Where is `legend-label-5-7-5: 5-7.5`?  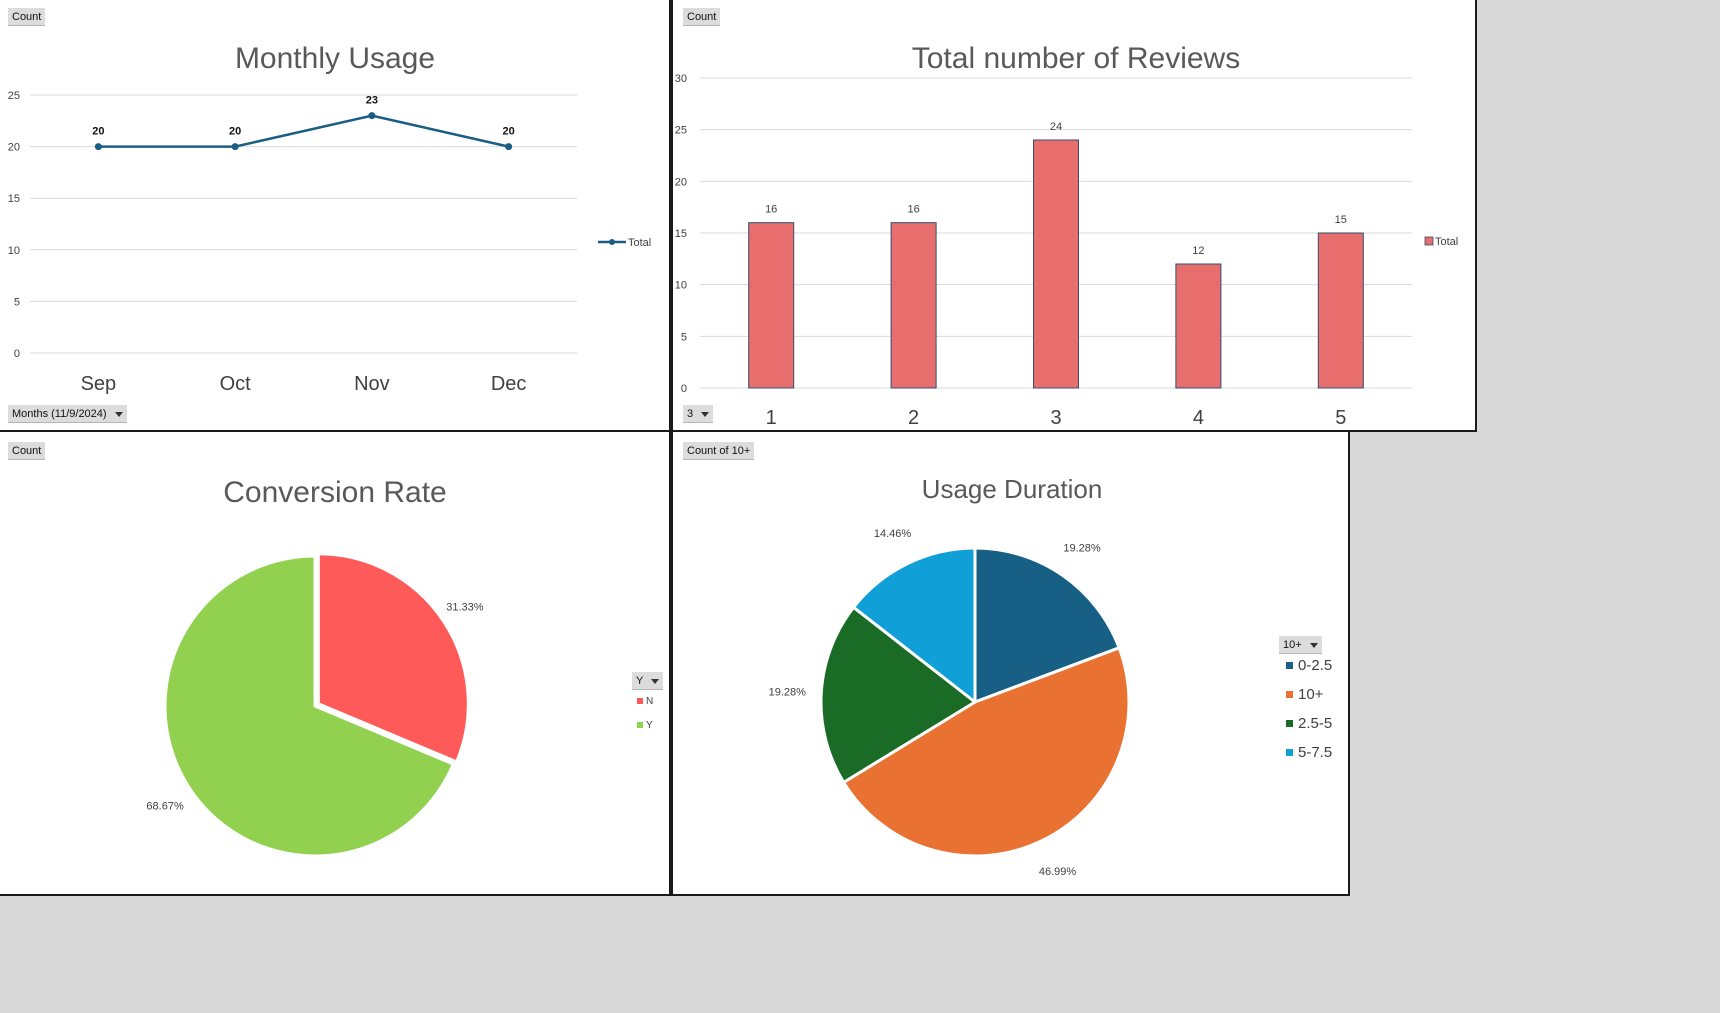
legend-label-5-7-5: 5-7.5 is located at coordinates (1315, 752).